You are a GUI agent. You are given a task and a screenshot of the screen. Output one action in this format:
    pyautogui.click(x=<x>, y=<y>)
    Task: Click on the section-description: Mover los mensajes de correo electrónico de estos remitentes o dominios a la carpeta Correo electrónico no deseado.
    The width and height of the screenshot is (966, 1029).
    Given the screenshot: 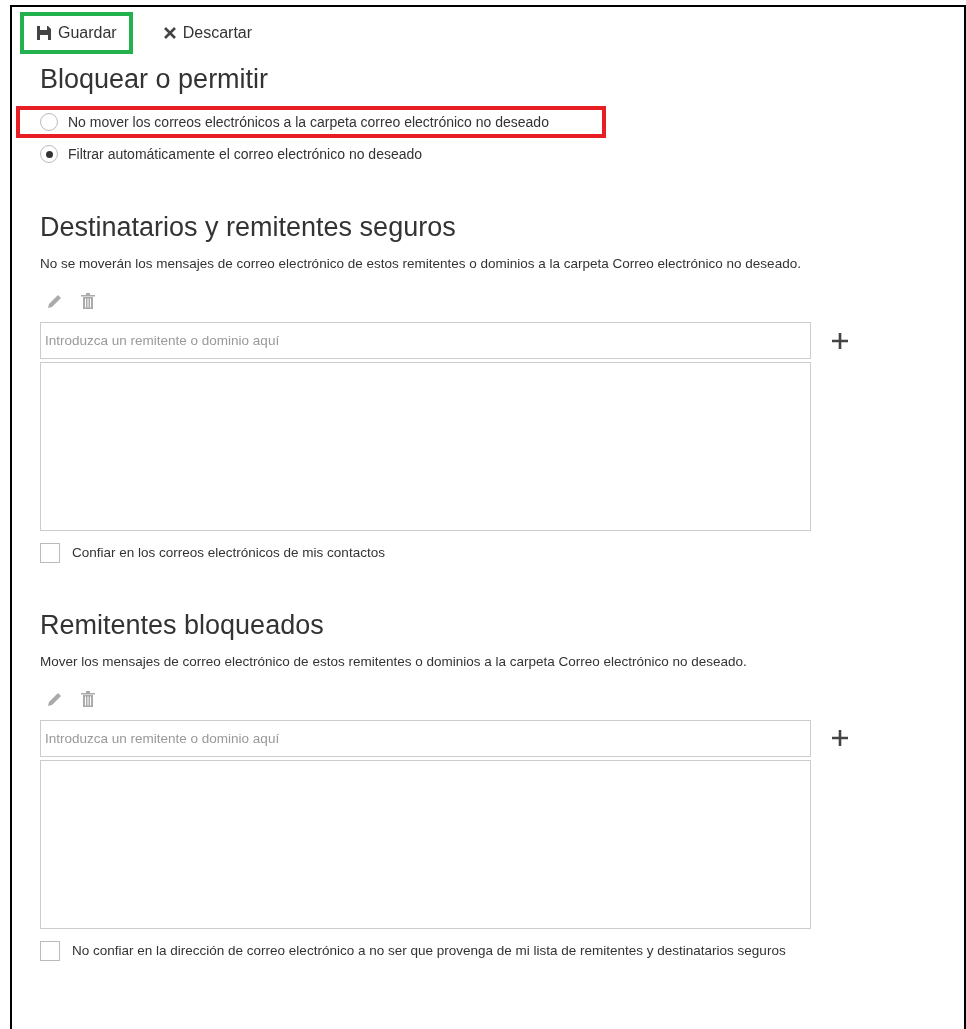 What is the action you would take?
    pyautogui.click(x=394, y=661)
    